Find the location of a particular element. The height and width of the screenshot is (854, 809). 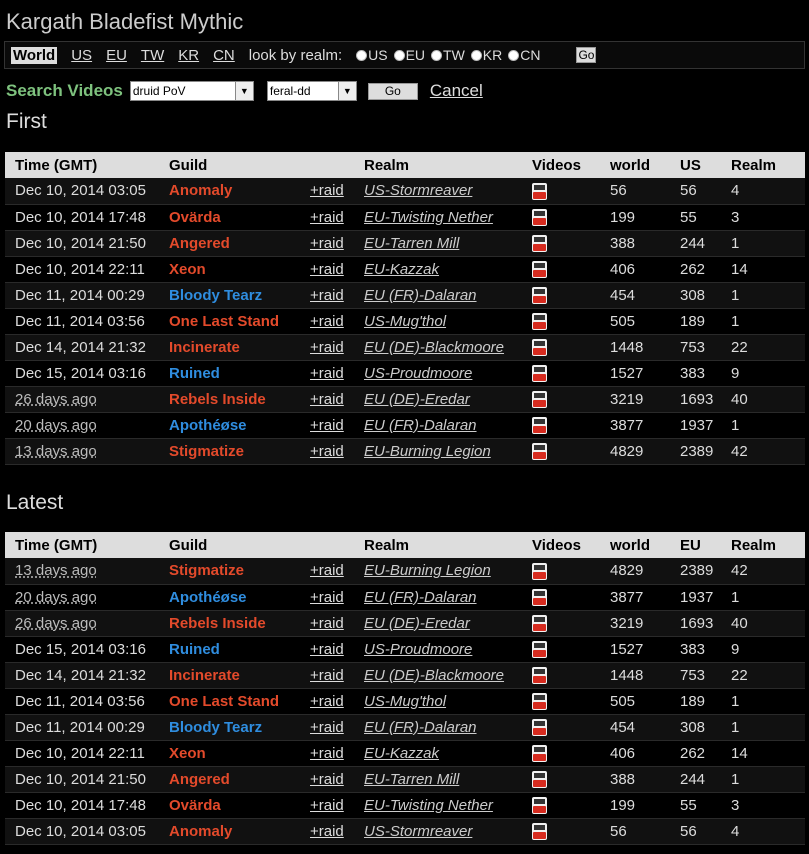

realm-radio-eu: EU is located at coordinates (409, 55).